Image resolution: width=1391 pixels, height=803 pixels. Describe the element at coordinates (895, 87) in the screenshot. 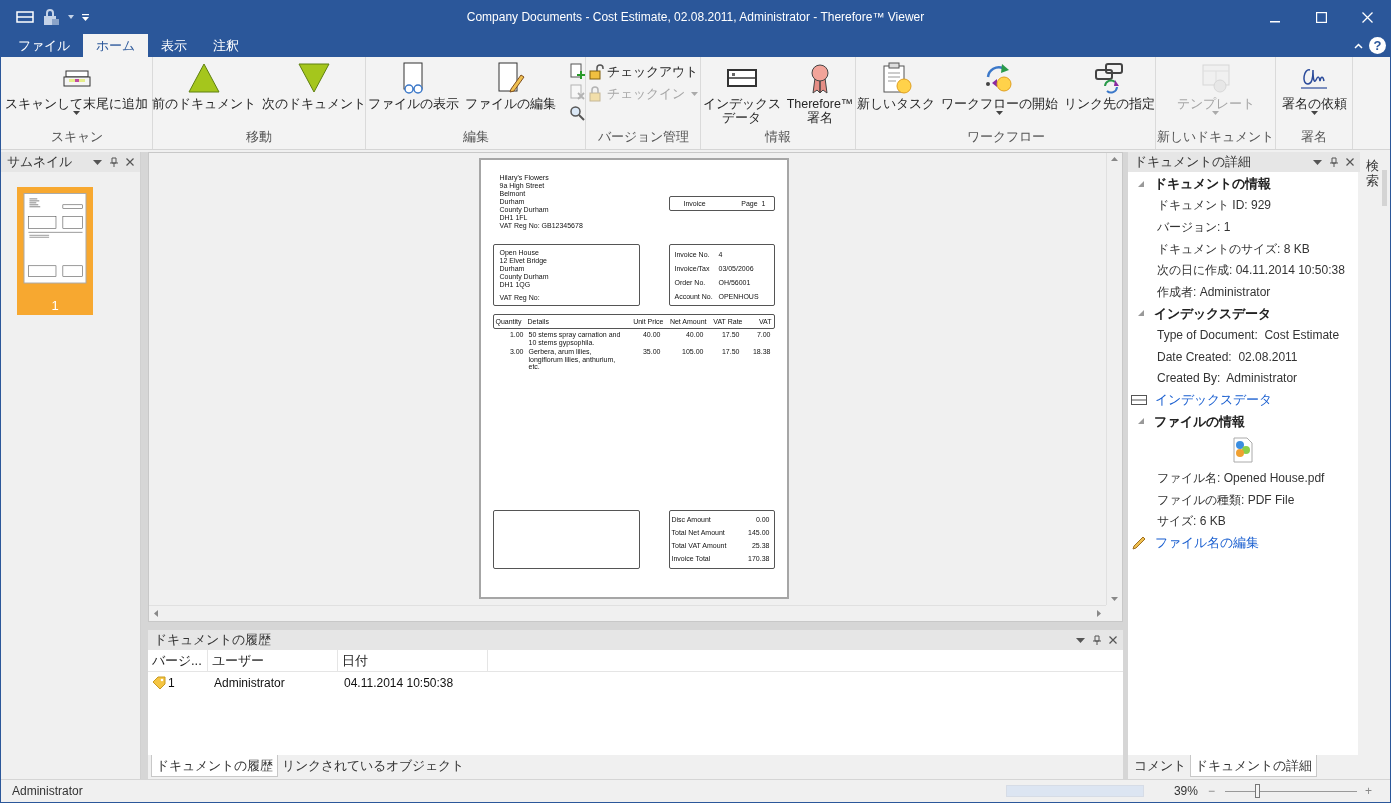

I see `ribbon-button: 新しいタスク` at that location.